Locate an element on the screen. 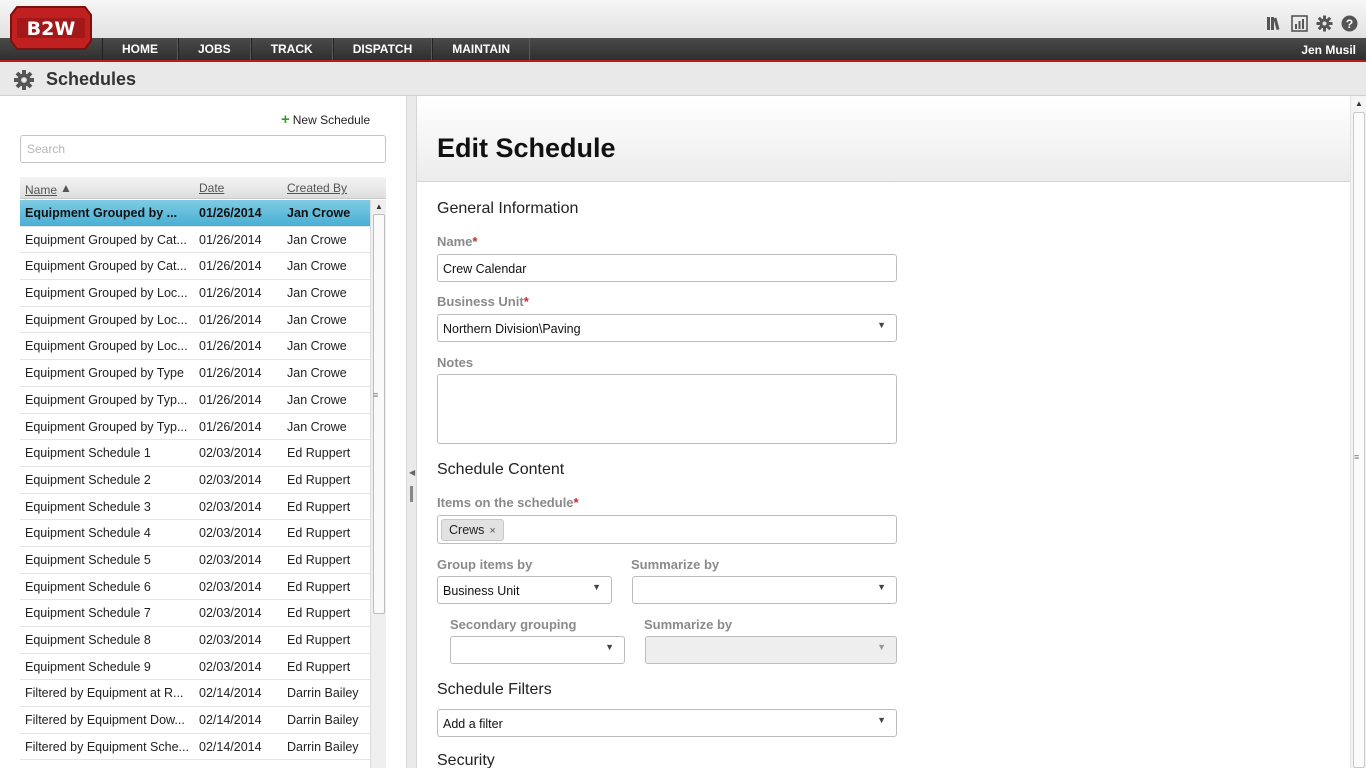 This screenshot has height=768, width=1366. utility-toolbar: ? is located at coordinates (1312, 23).